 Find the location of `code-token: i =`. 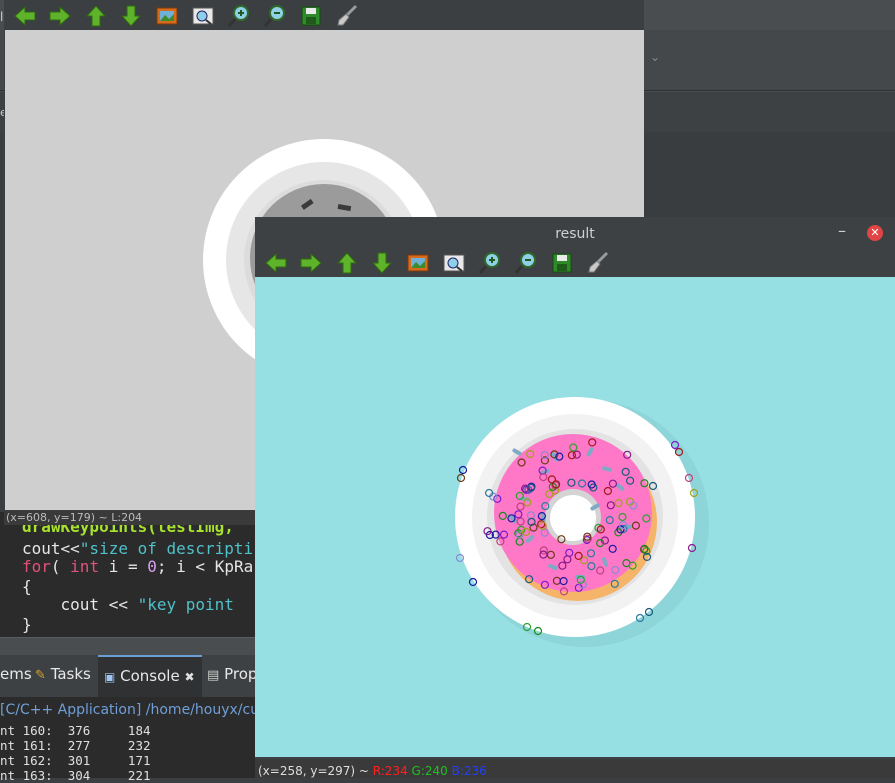

code-token: i = is located at coordinates (123, 566).